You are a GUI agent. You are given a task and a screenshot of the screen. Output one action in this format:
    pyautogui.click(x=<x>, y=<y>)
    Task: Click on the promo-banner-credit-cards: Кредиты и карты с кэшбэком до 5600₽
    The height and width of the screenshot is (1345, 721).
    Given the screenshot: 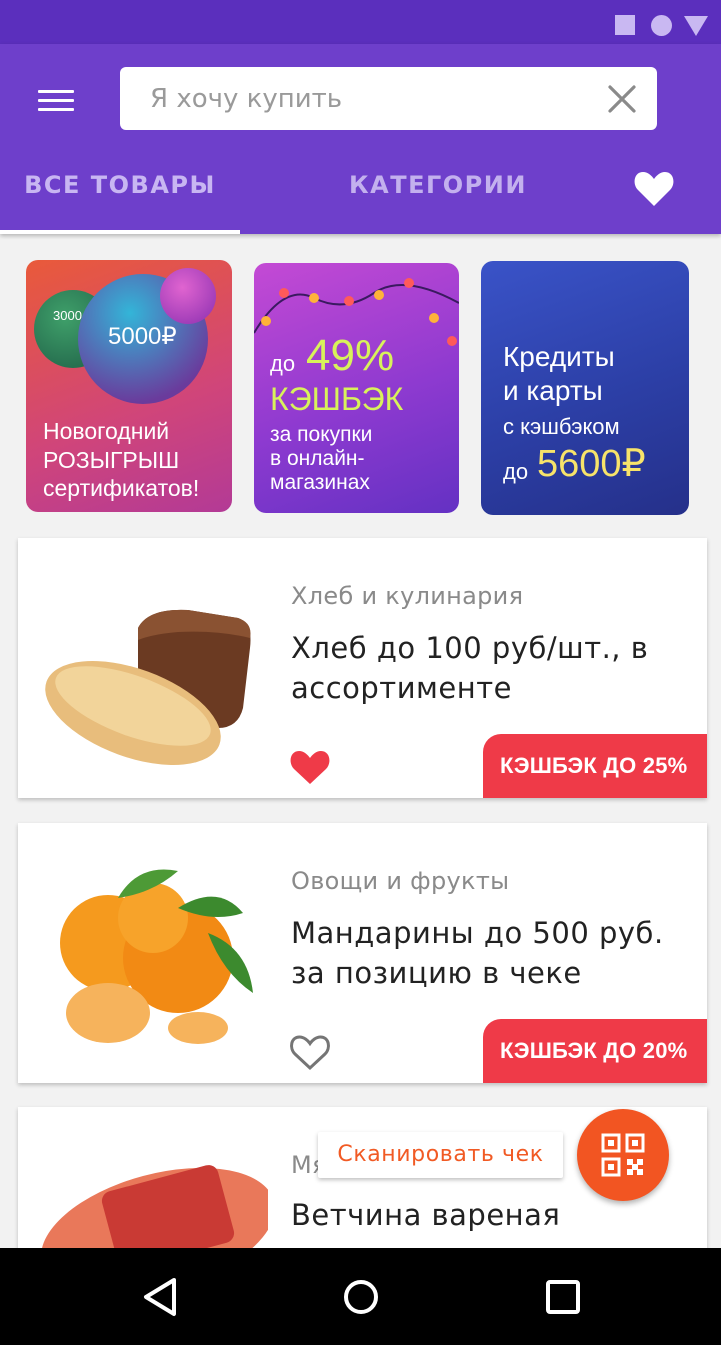 What is the action you would take?
    pyautogui.click(x=585, y=388)
    